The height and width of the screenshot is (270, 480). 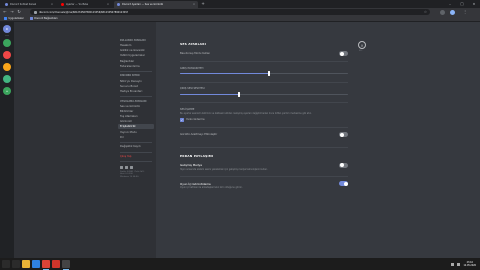 What do you see at coordinates (26, 264) in the screenshot?
I see `file-explorer-icon` at bounding box center [26, 264].